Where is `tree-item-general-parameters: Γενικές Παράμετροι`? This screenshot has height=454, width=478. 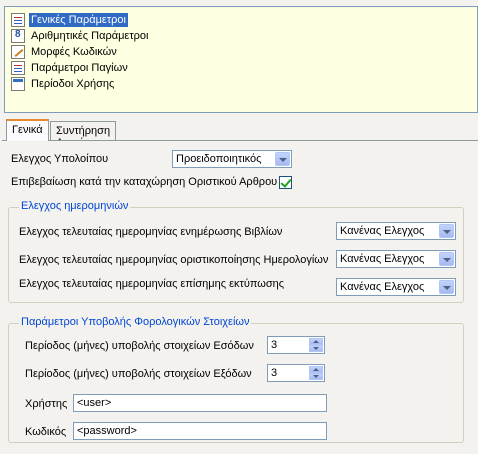 tree-item-general-parameters: Γενικές Παράμετροι is located at coordinates (69, 19).